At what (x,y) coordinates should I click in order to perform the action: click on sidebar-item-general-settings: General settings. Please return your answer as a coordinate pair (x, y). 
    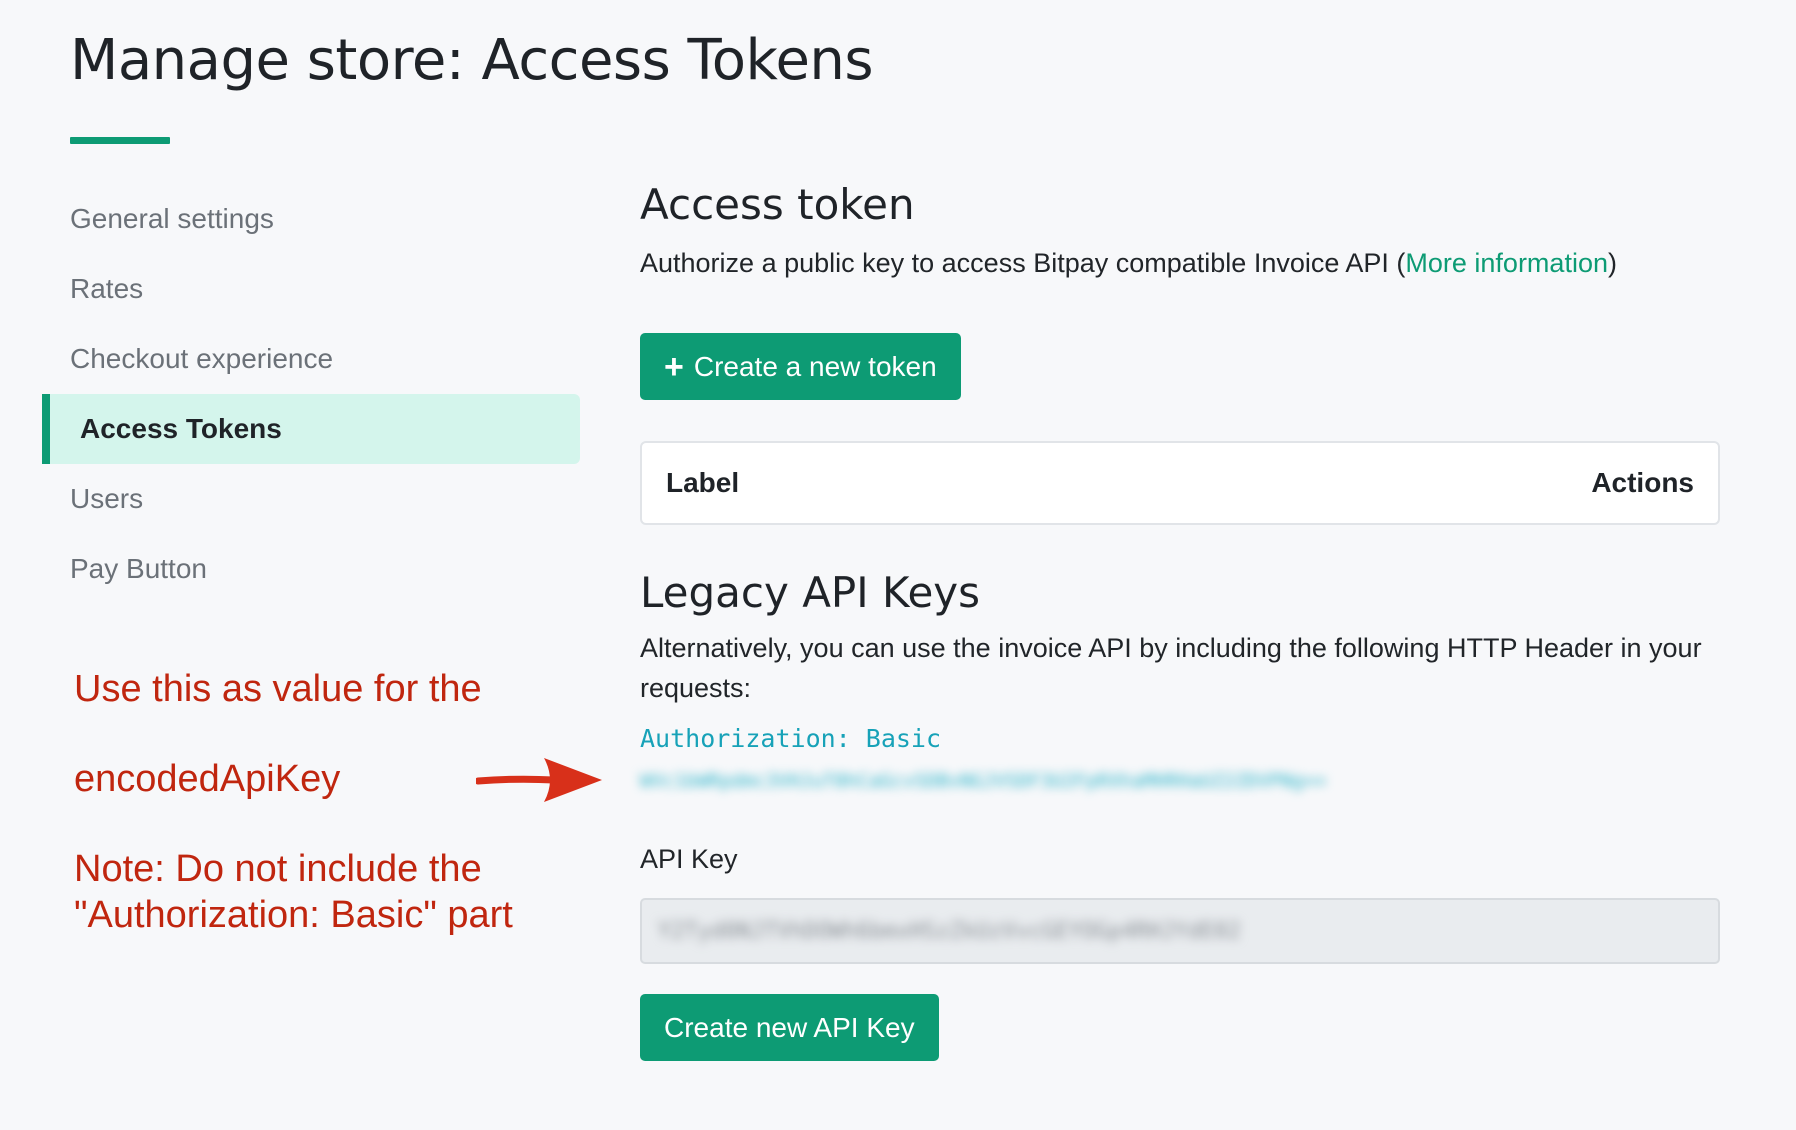
    Looking at the image, I should click on (311, 219).